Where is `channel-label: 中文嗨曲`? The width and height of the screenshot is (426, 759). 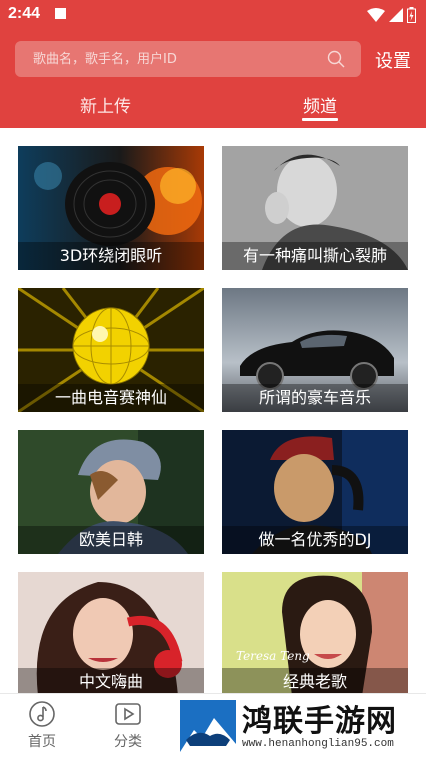 channel-label: 中文嗨曲 is located at coordinates (111, 682).